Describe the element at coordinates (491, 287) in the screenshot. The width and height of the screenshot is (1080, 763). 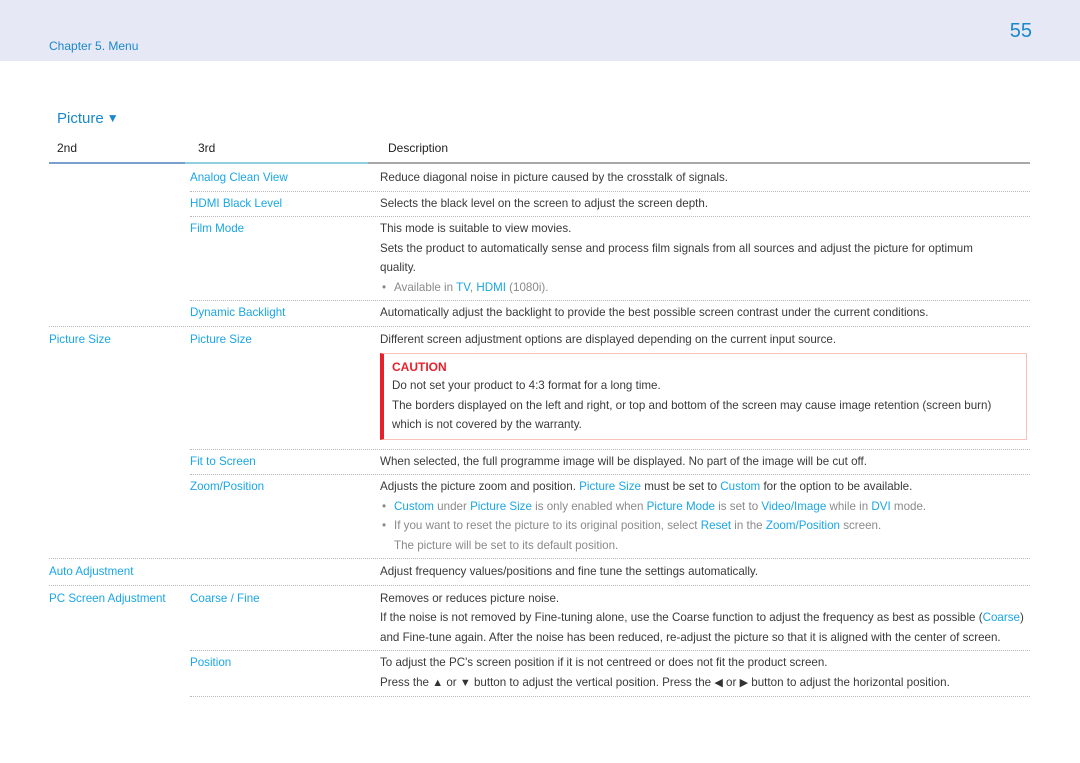
I see `link-hdmi: HDMI` at that location.